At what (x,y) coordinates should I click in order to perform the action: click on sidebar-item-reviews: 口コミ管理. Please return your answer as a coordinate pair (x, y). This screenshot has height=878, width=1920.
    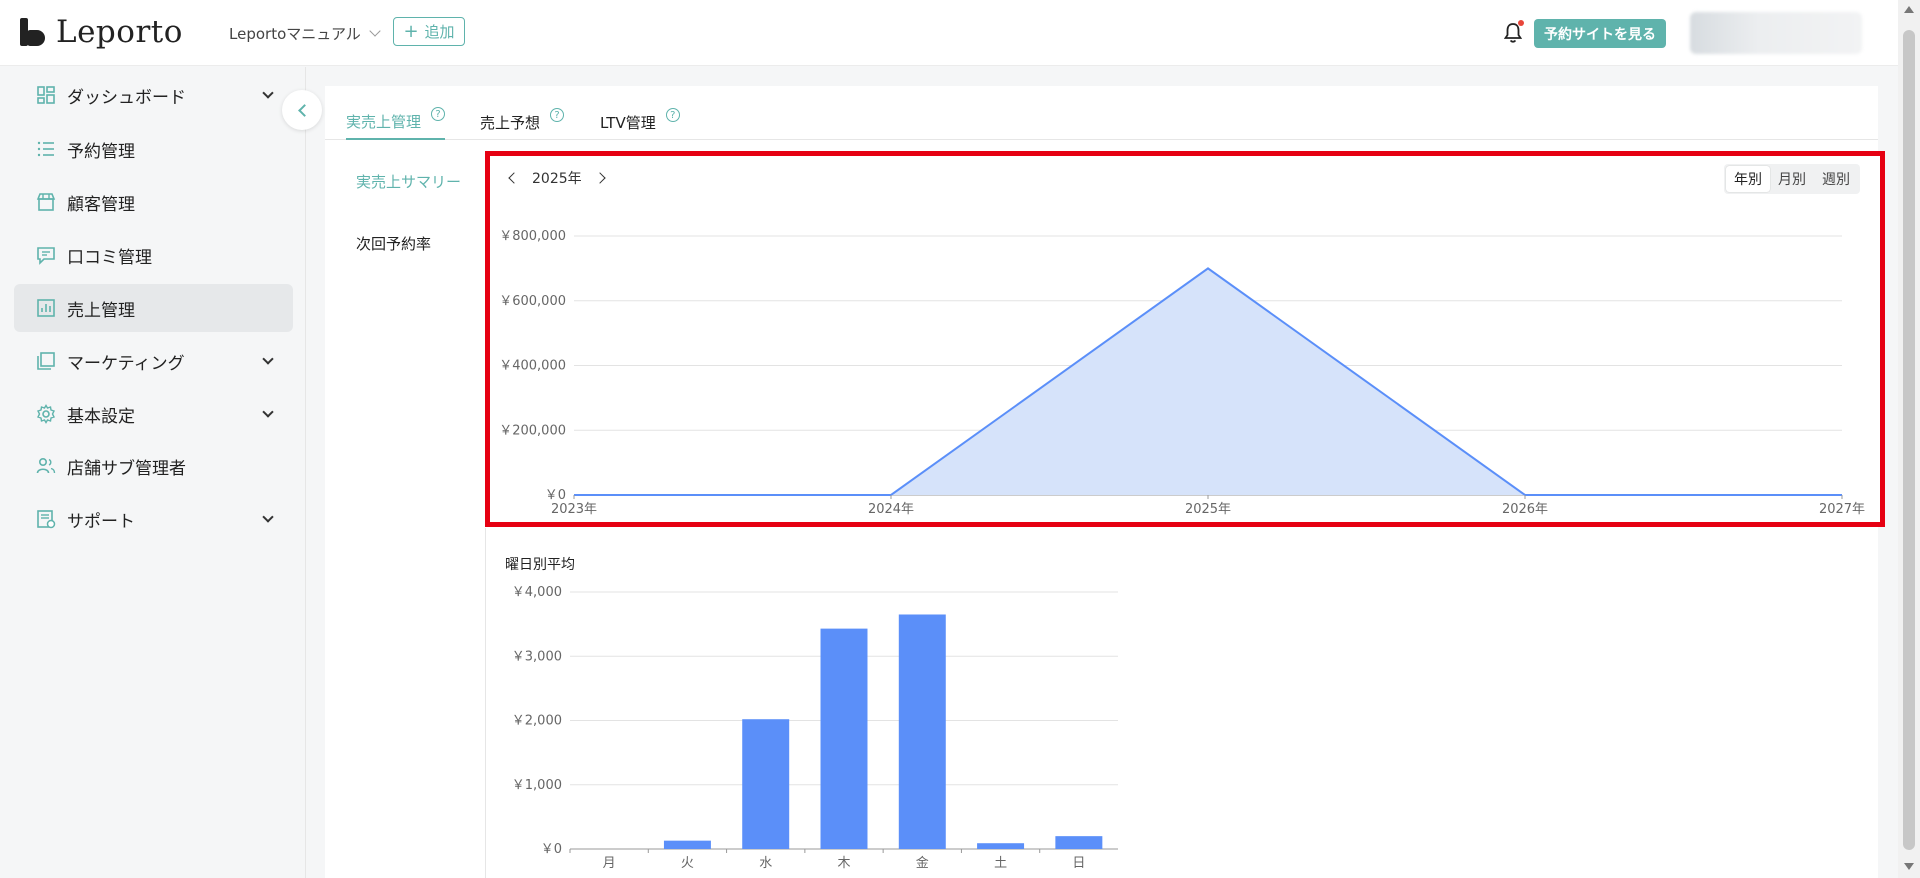
    Looking at the image, I should click on (153, 255).